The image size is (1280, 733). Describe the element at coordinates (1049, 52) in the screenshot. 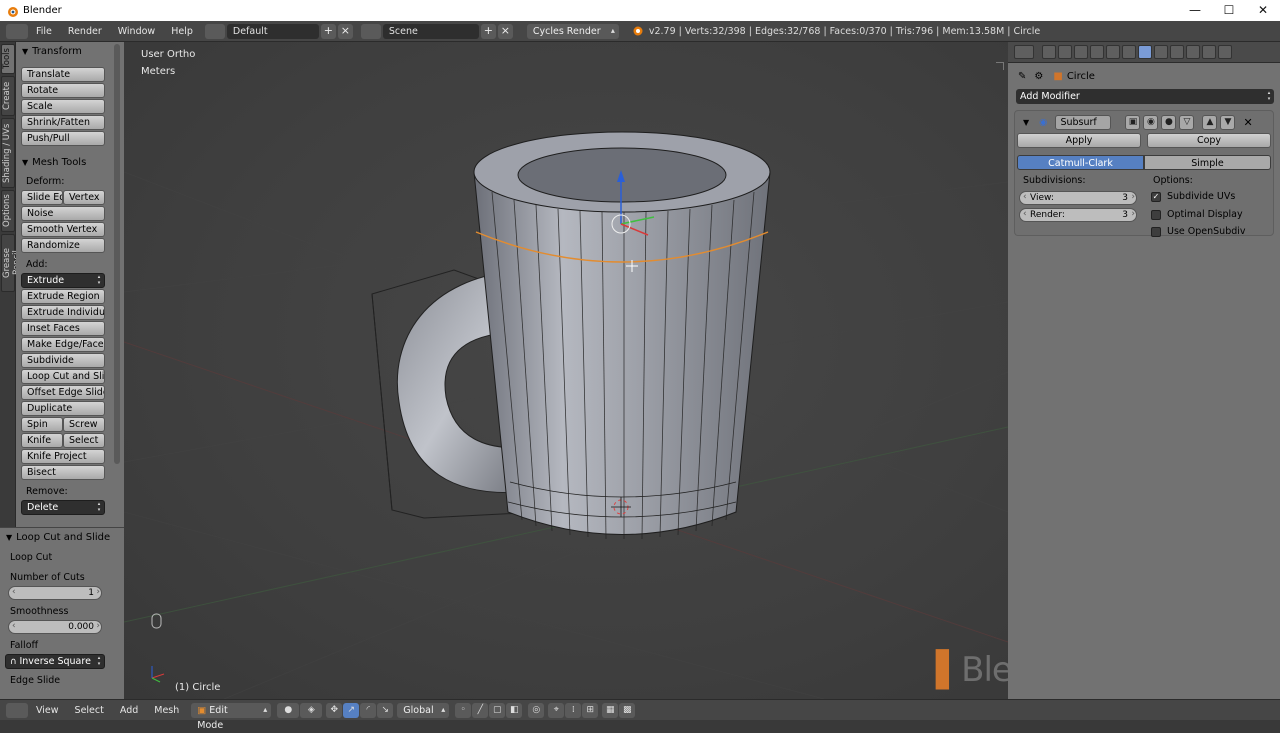

I see `render-tab-icon` at that location.